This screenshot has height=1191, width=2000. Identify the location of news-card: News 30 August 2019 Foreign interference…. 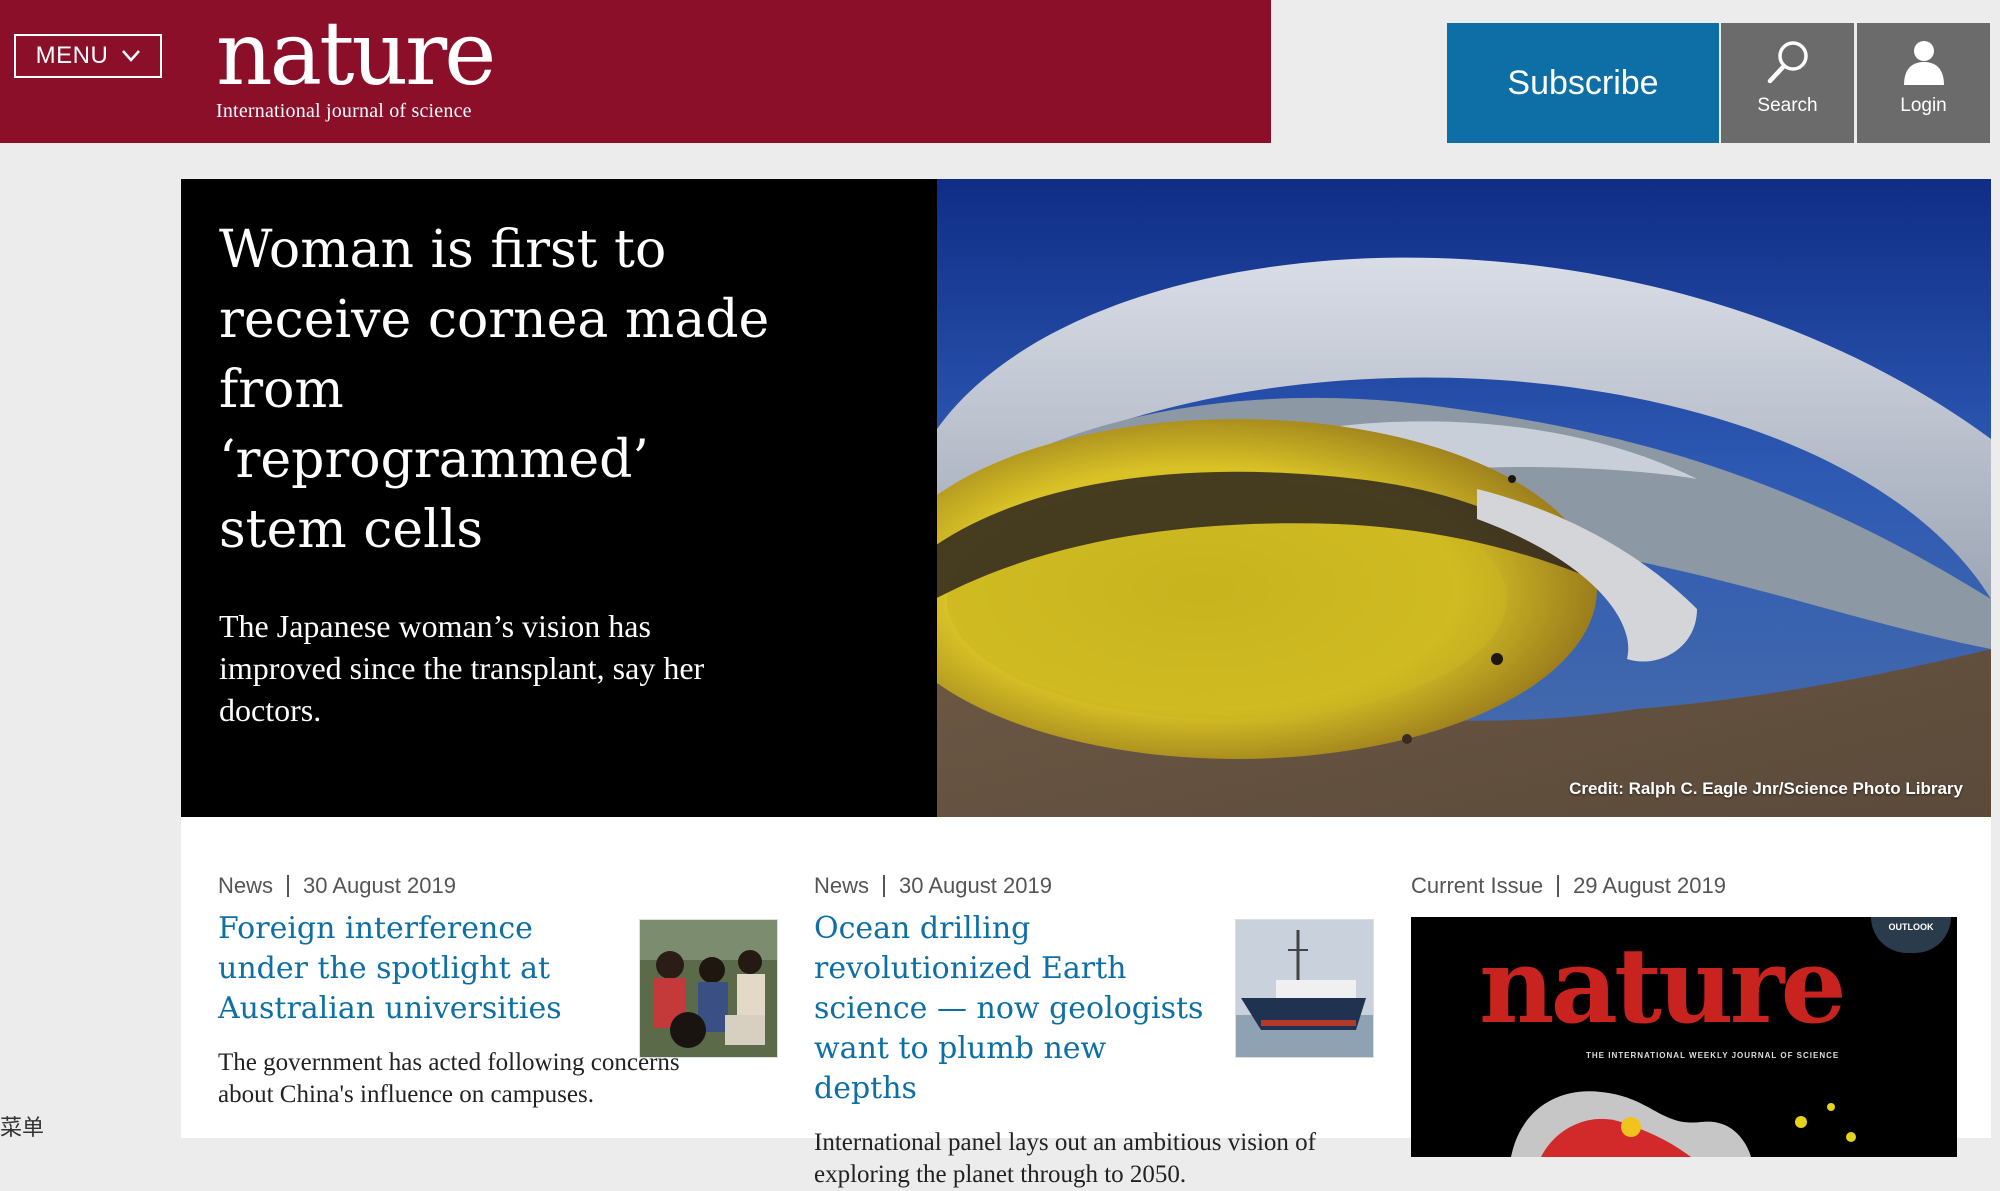
(498, 992).